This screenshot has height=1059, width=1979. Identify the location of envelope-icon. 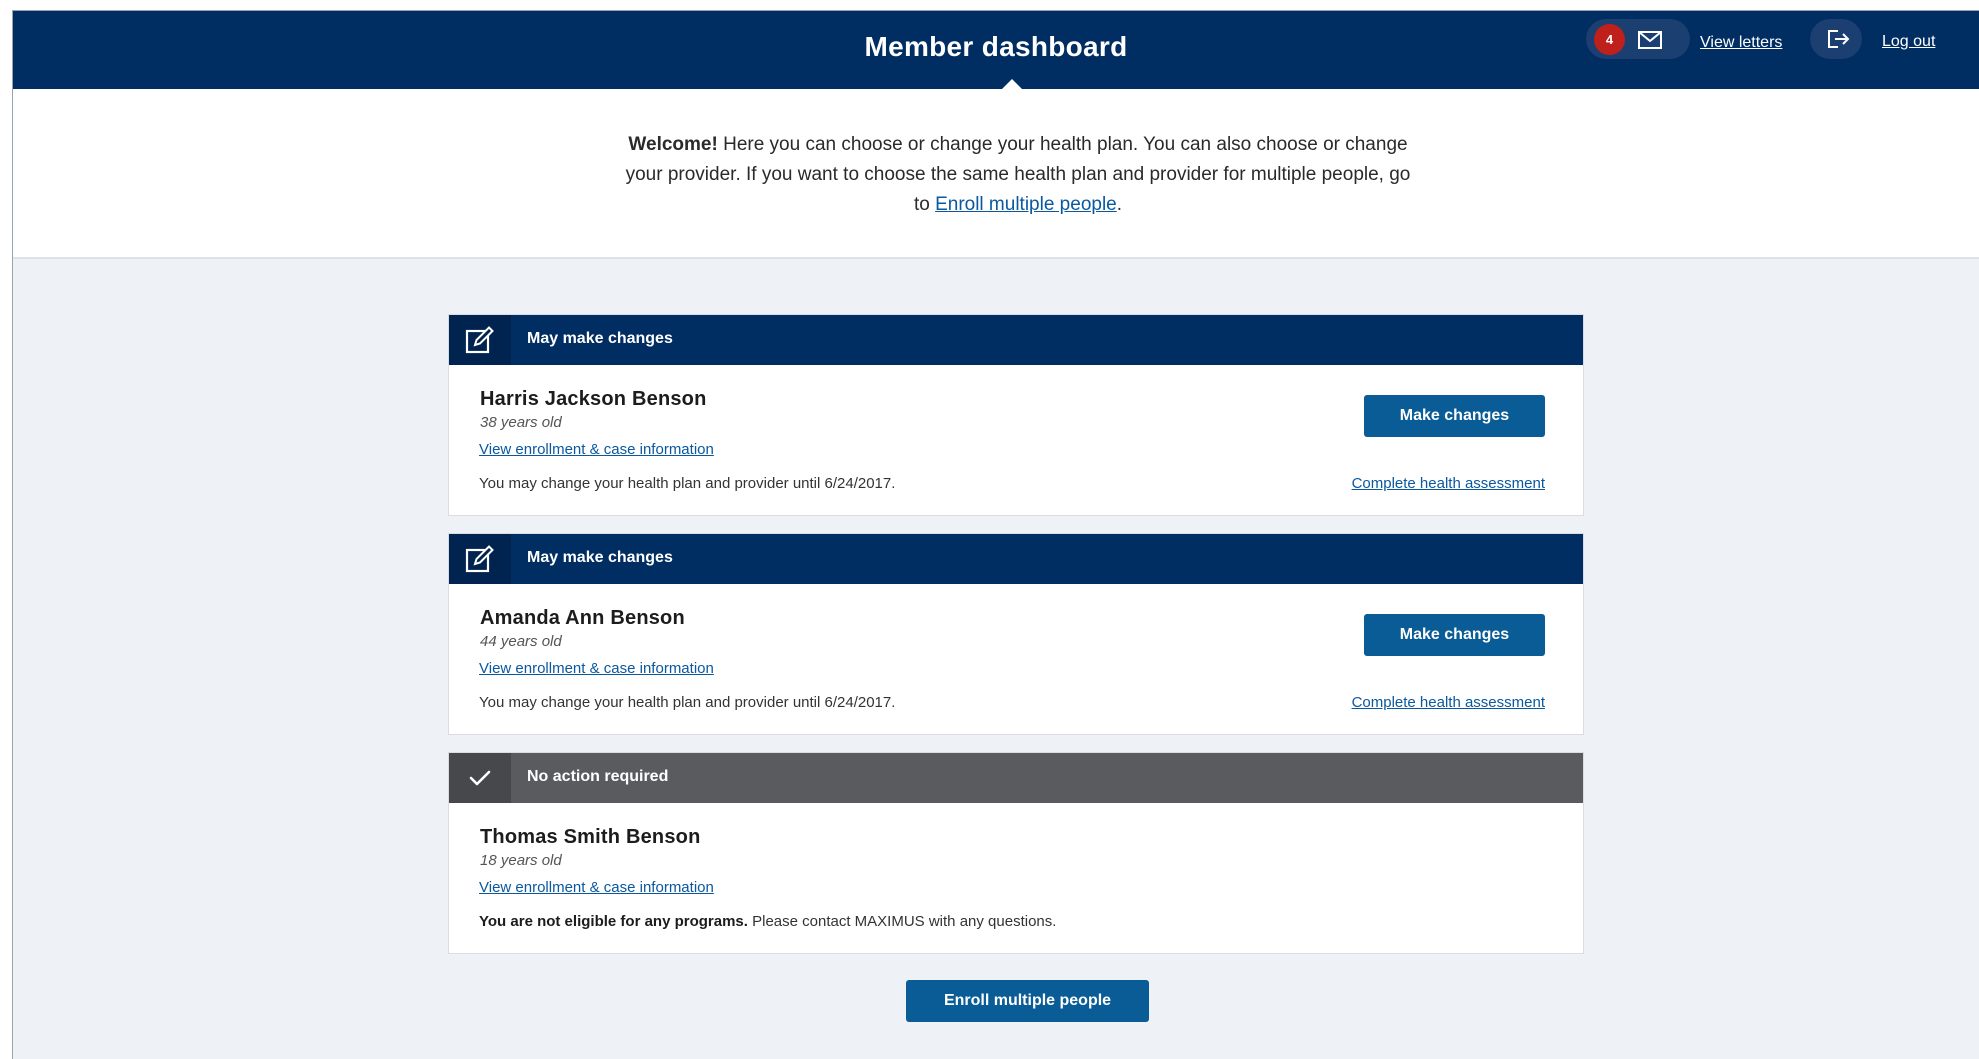
(1650, 40).